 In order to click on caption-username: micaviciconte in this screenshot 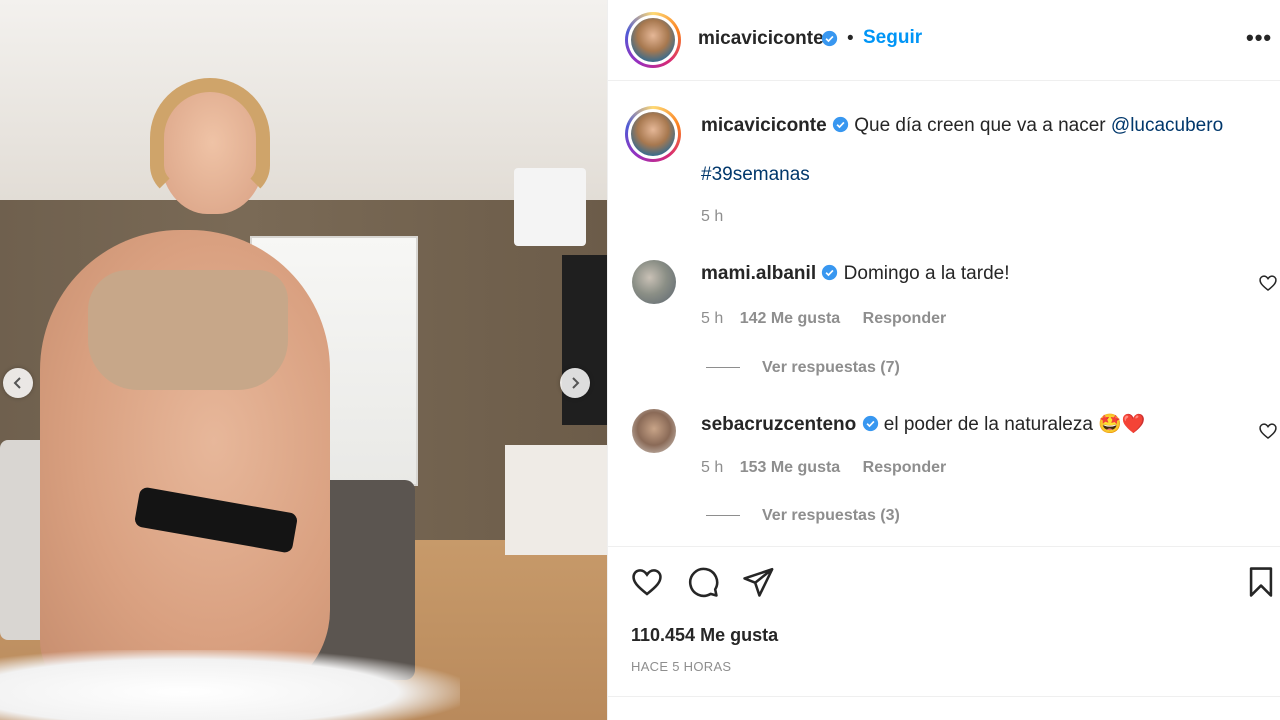, I will do `click(764, 125)`.